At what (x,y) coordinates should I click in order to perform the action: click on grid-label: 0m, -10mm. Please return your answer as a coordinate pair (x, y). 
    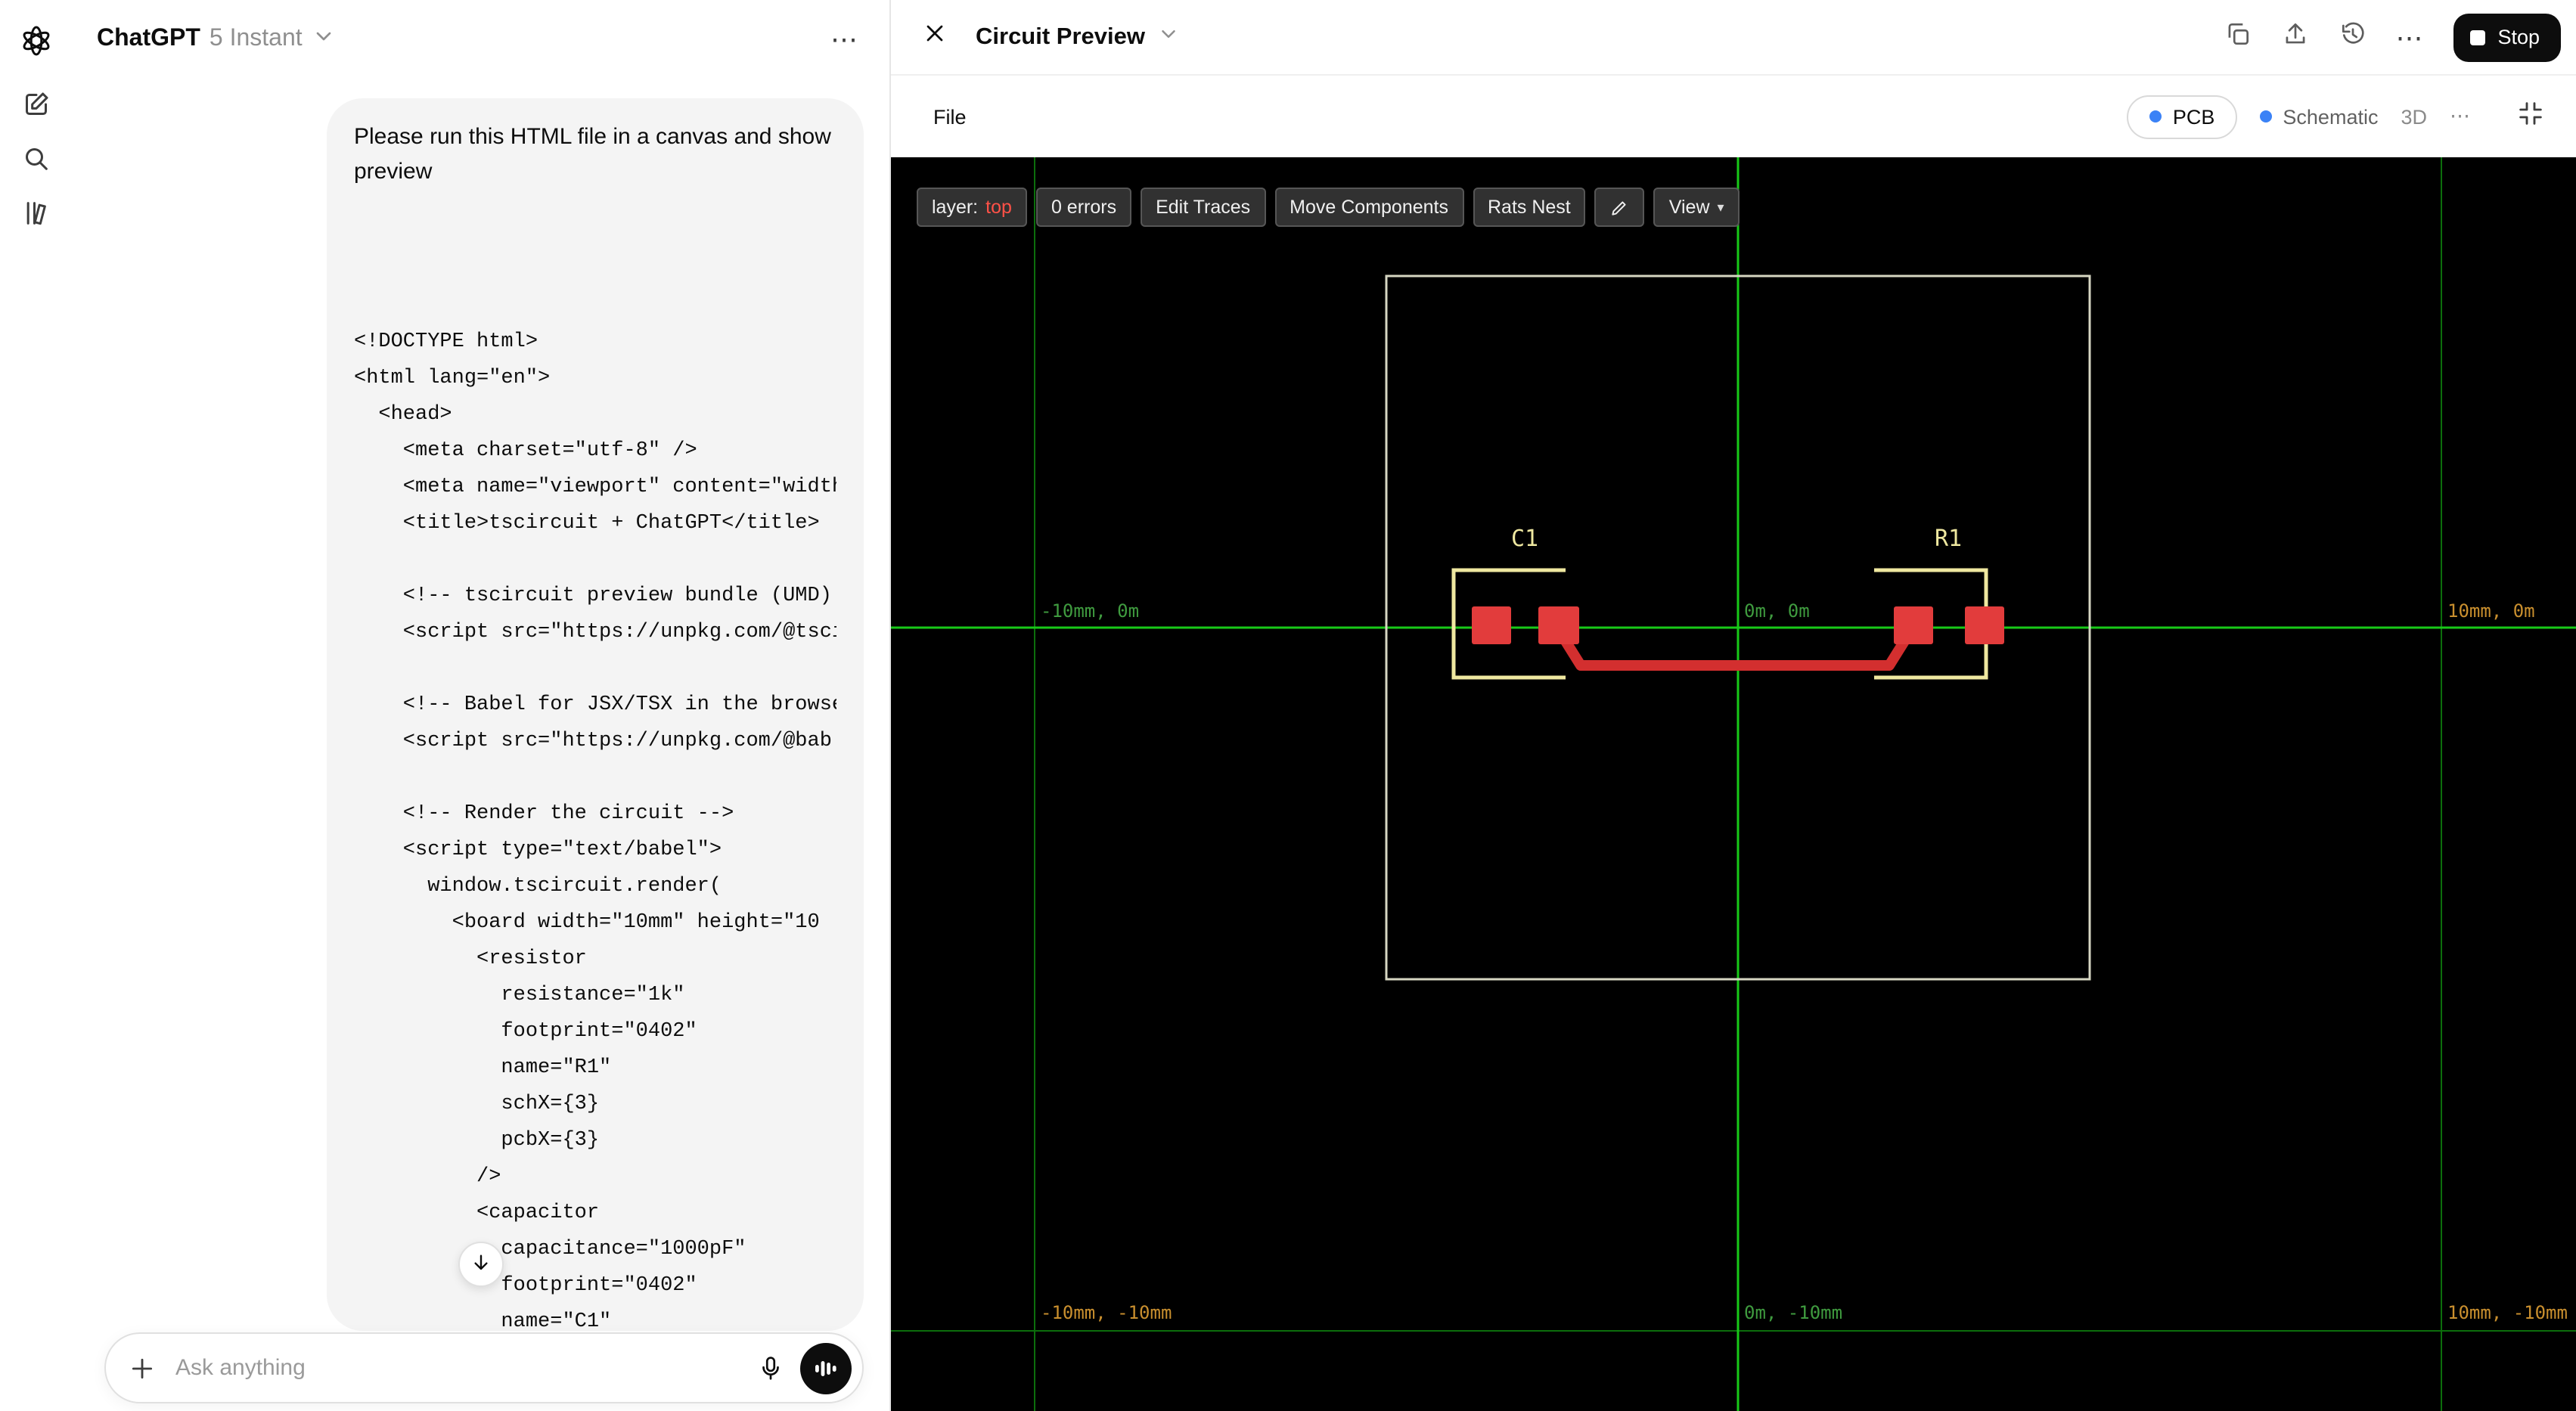
    Looking at the image, I should click on (1793, 1312).